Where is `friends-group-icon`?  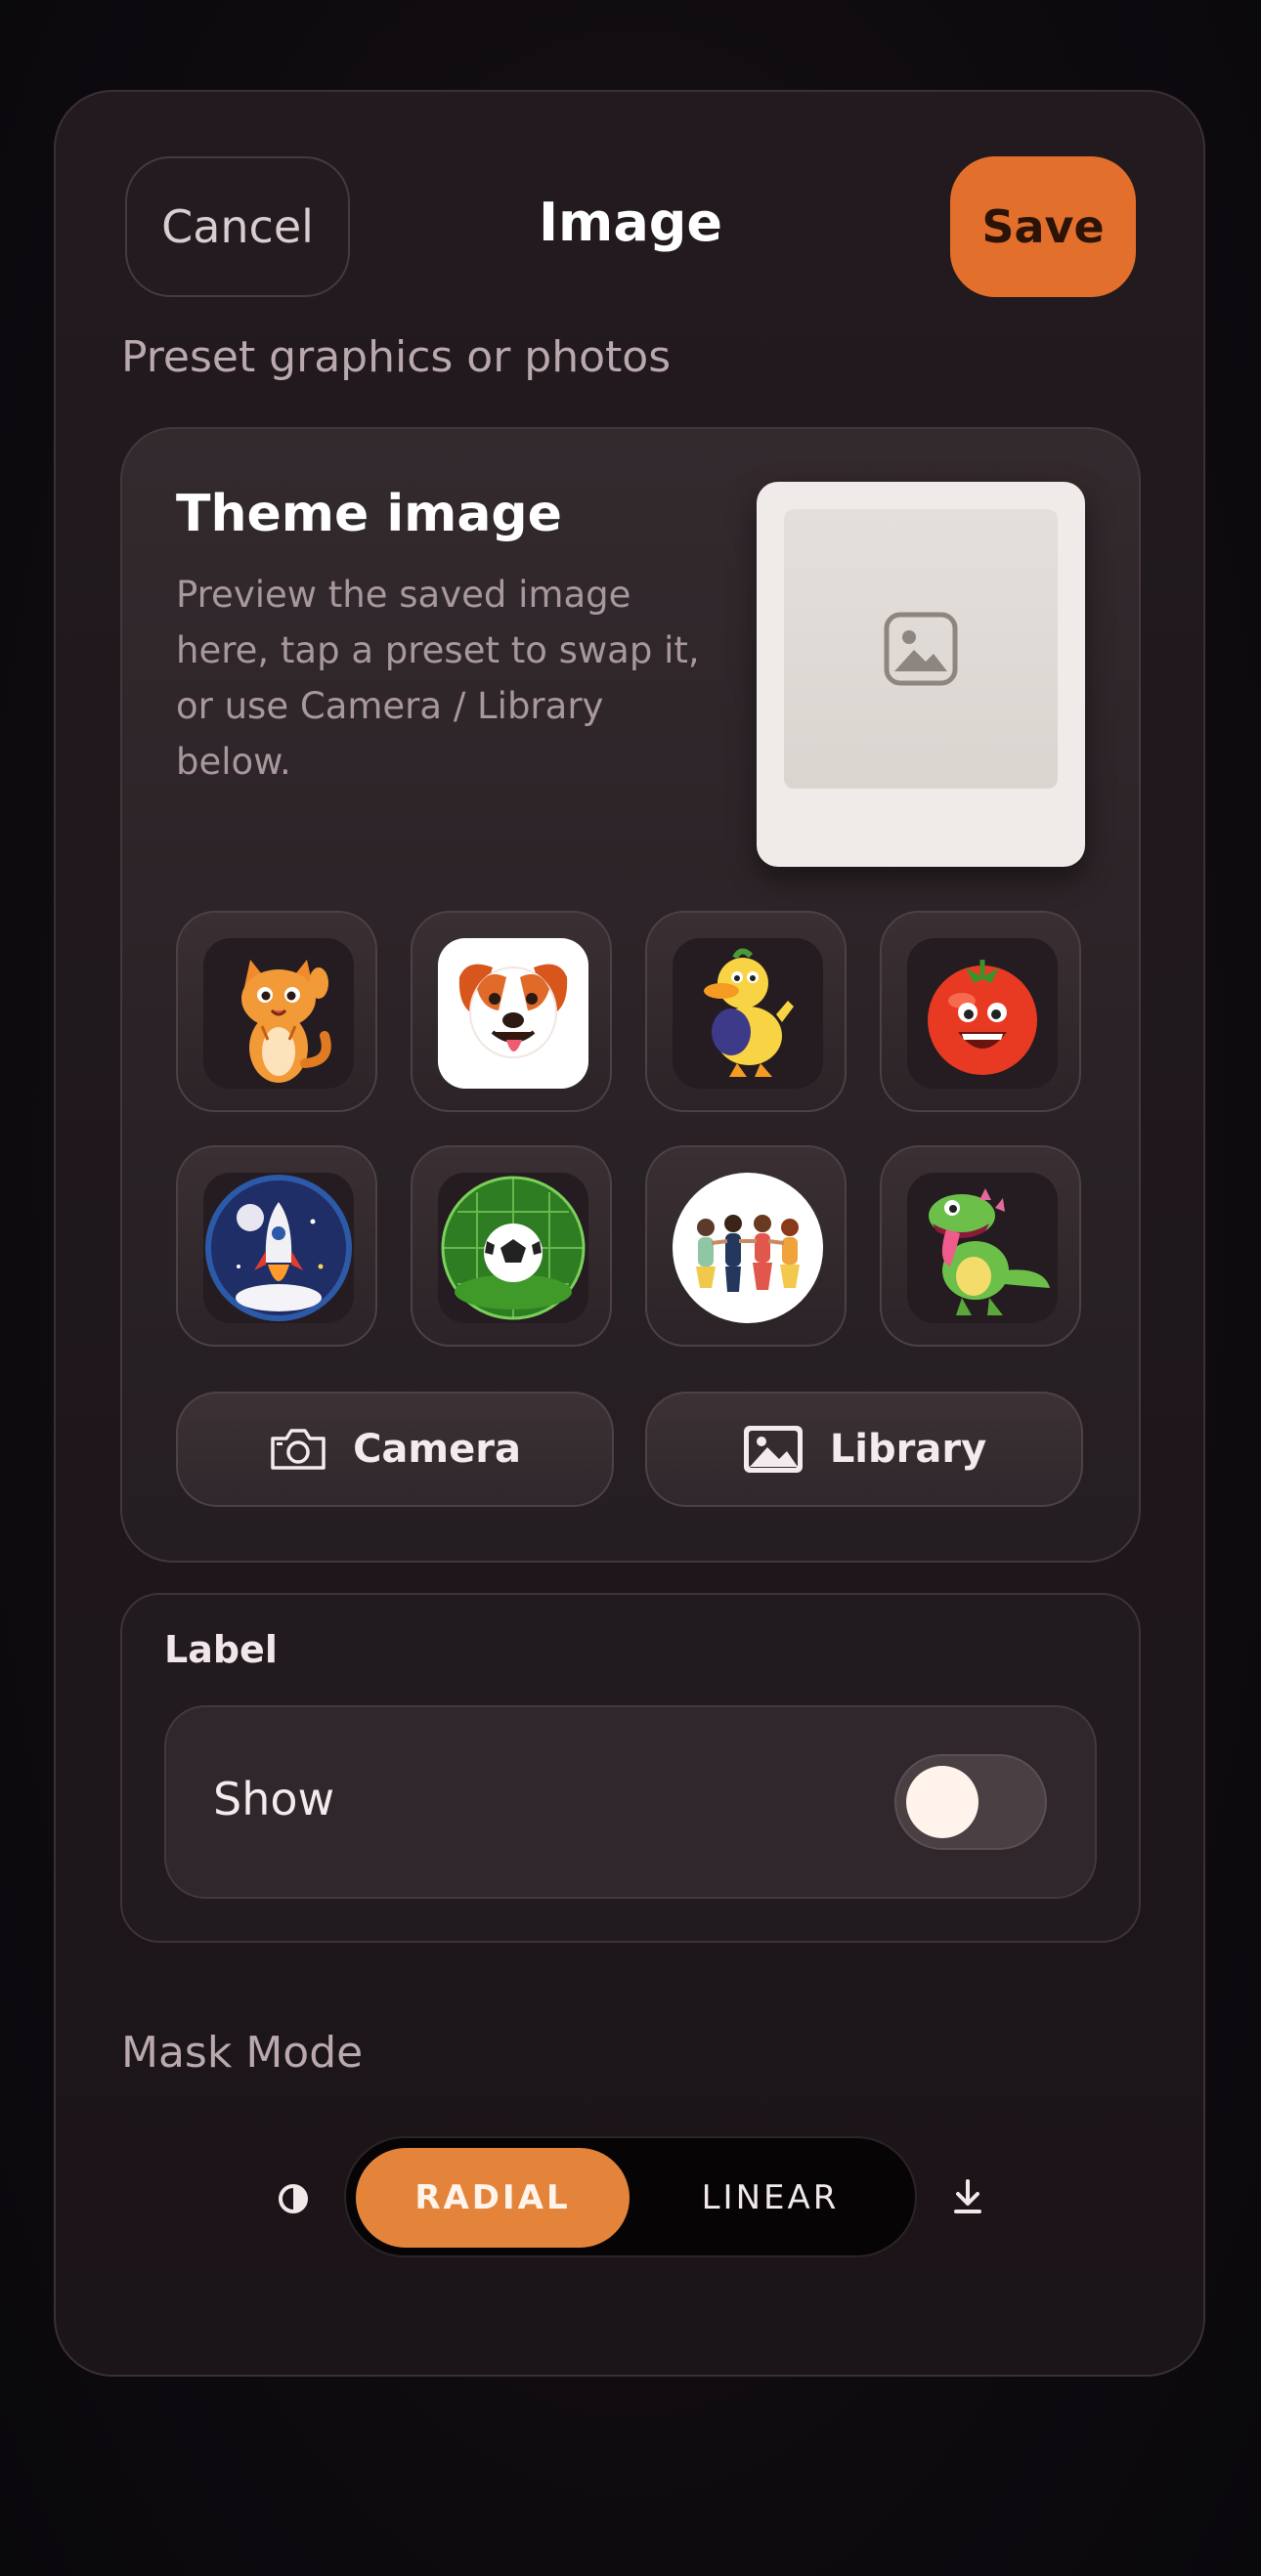
friends-group-icon is located at coordinates (748, 1254).